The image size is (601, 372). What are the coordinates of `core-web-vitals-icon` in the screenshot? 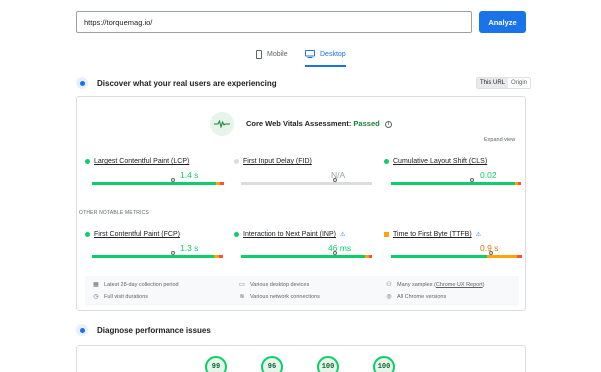 It's located at (222, 124).